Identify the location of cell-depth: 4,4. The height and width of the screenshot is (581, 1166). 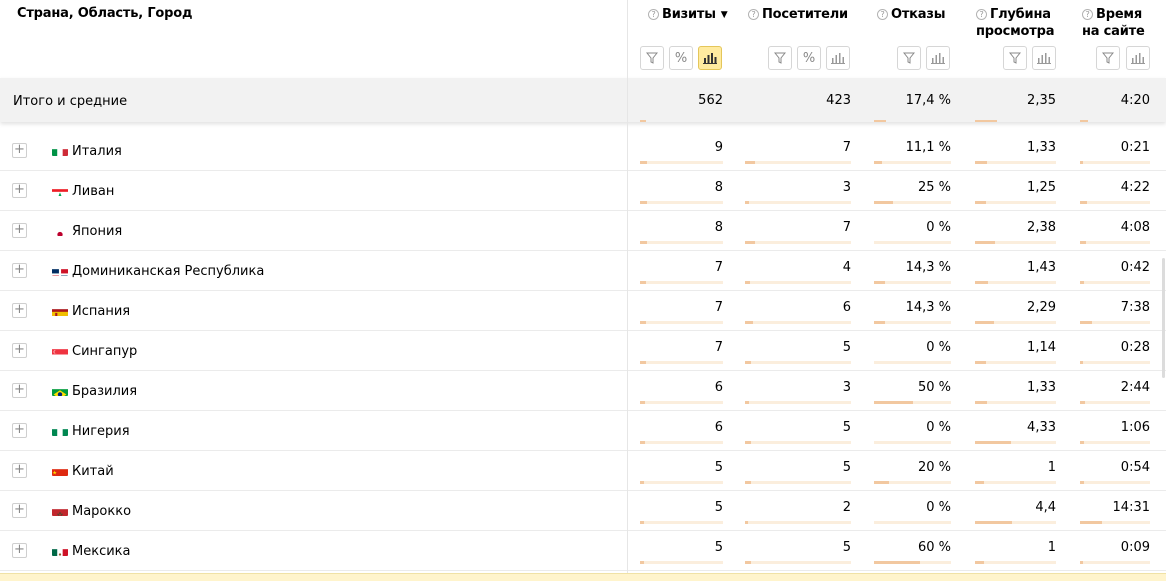
(1045, 507).